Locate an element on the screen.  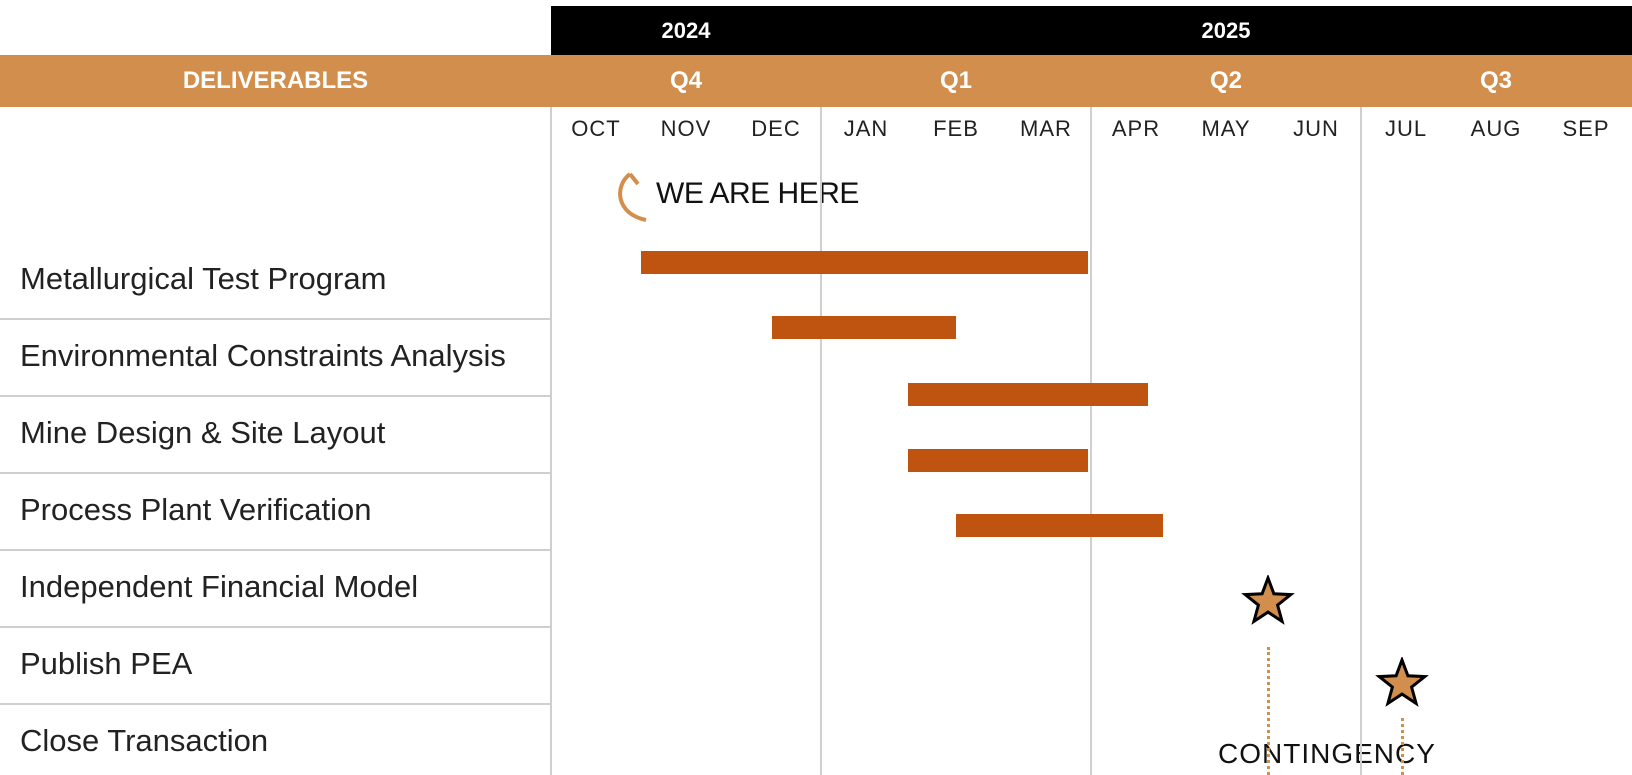
deliverables-header: DELIVERABLES is located at coordinates (275, 80).